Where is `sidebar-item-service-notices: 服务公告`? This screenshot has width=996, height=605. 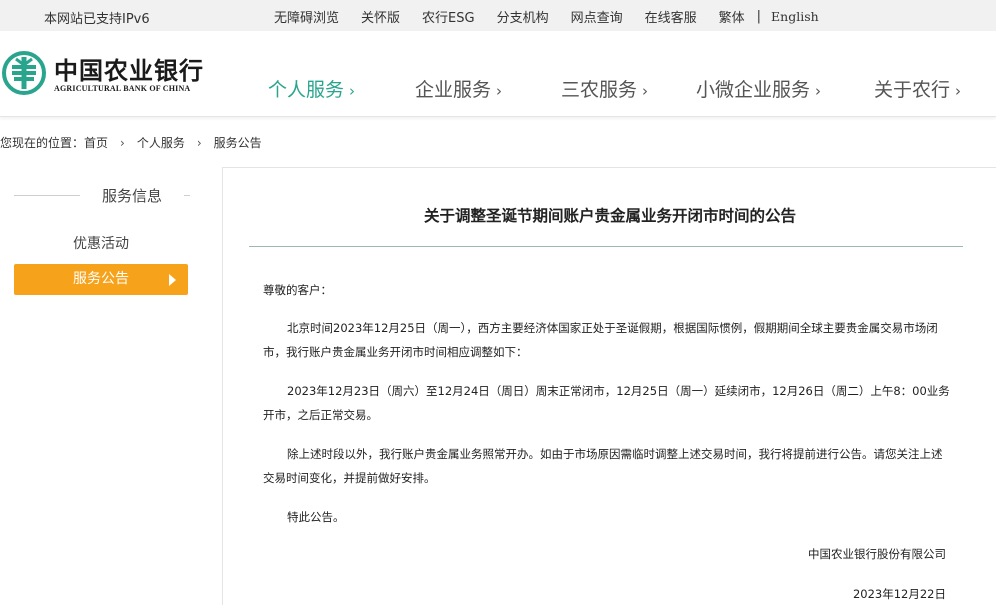
sidebar-item-service-notices: 服务公告 is located at coordinates (101, 279).